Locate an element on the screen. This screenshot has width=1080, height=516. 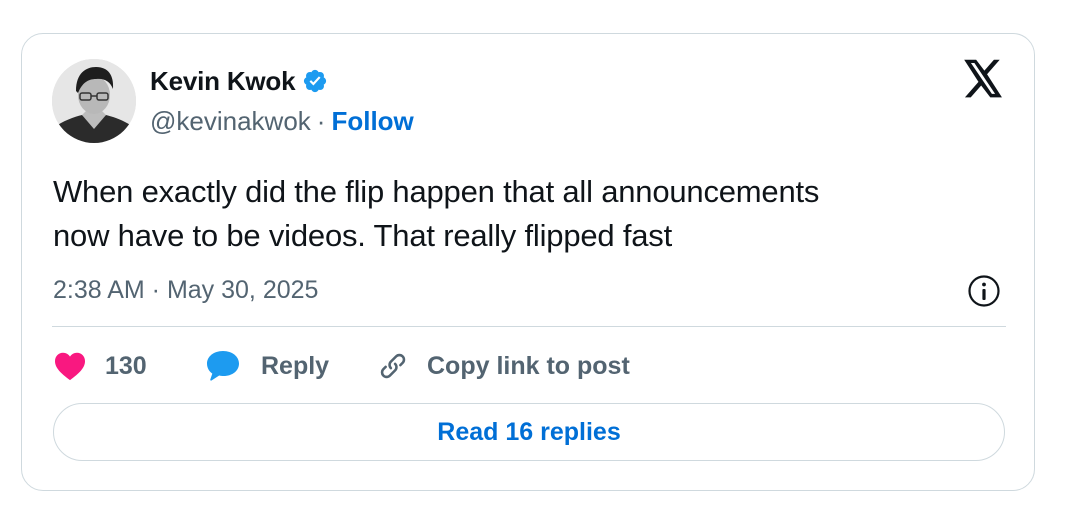
copy-link-label: Copy link to post is located at coordinates (528, 365).